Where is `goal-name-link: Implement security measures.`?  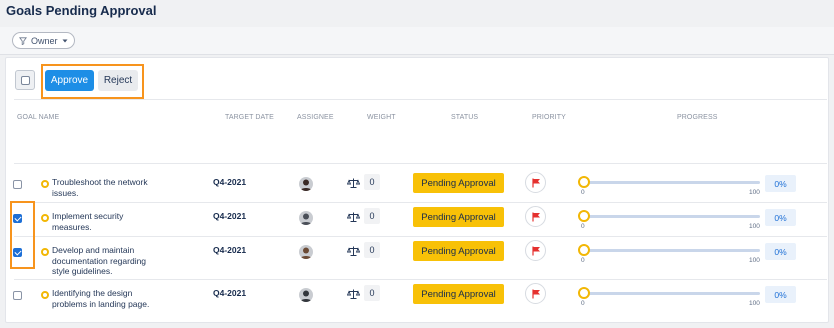 goal-name-link: Implement security measures. is located at coordinates (108, 221).